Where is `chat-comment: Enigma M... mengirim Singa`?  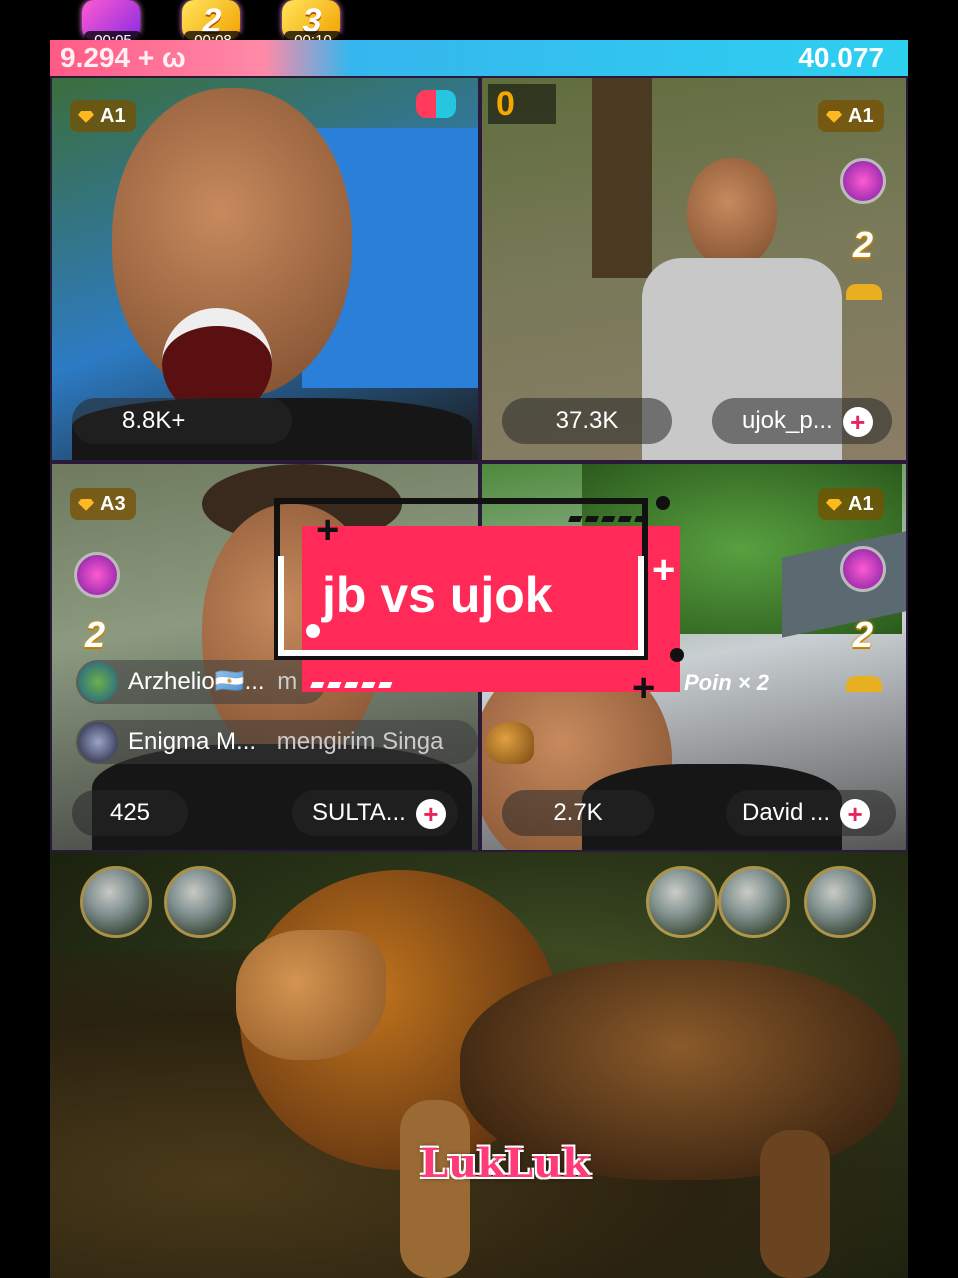 chat-comment: Enigma M... mengirim Singa is located at coordinates (277, 742).